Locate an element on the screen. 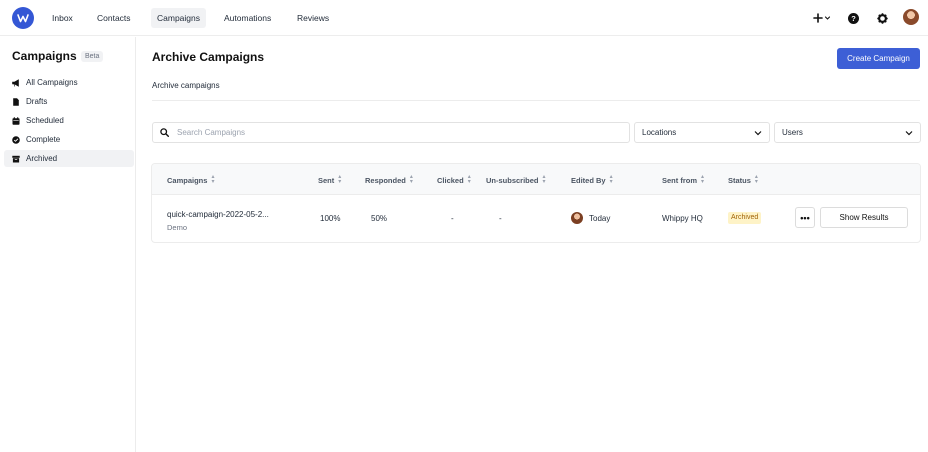  plus-chevron-icon is located at coordinates (822, 18).